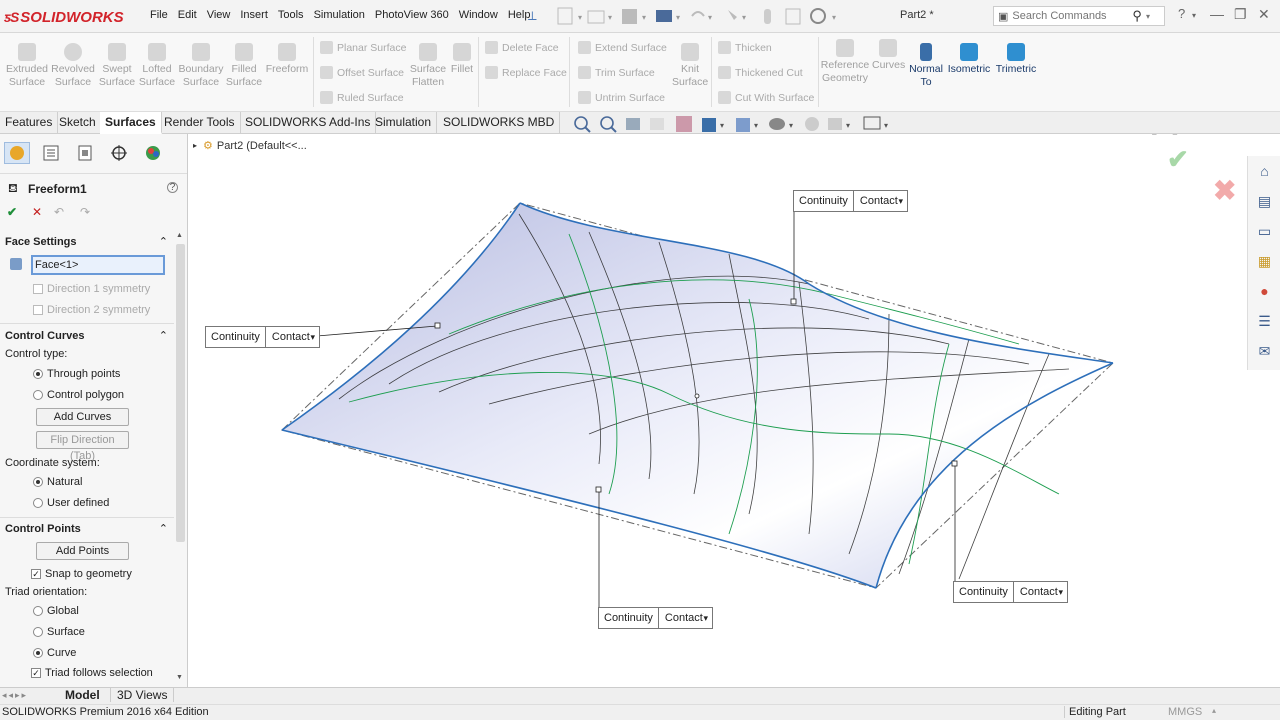 The width and height of the screenshot is (1280, 720). I want to click on custom-properties-icon: ☰, so click(1264, 321).